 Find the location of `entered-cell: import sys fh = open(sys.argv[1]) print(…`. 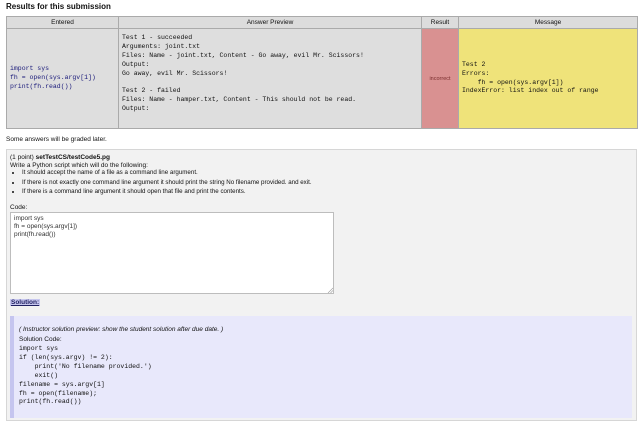

entered-cell: import sys fh = open(sys.argv[1]) print(… is located at coordinates (62, 78).